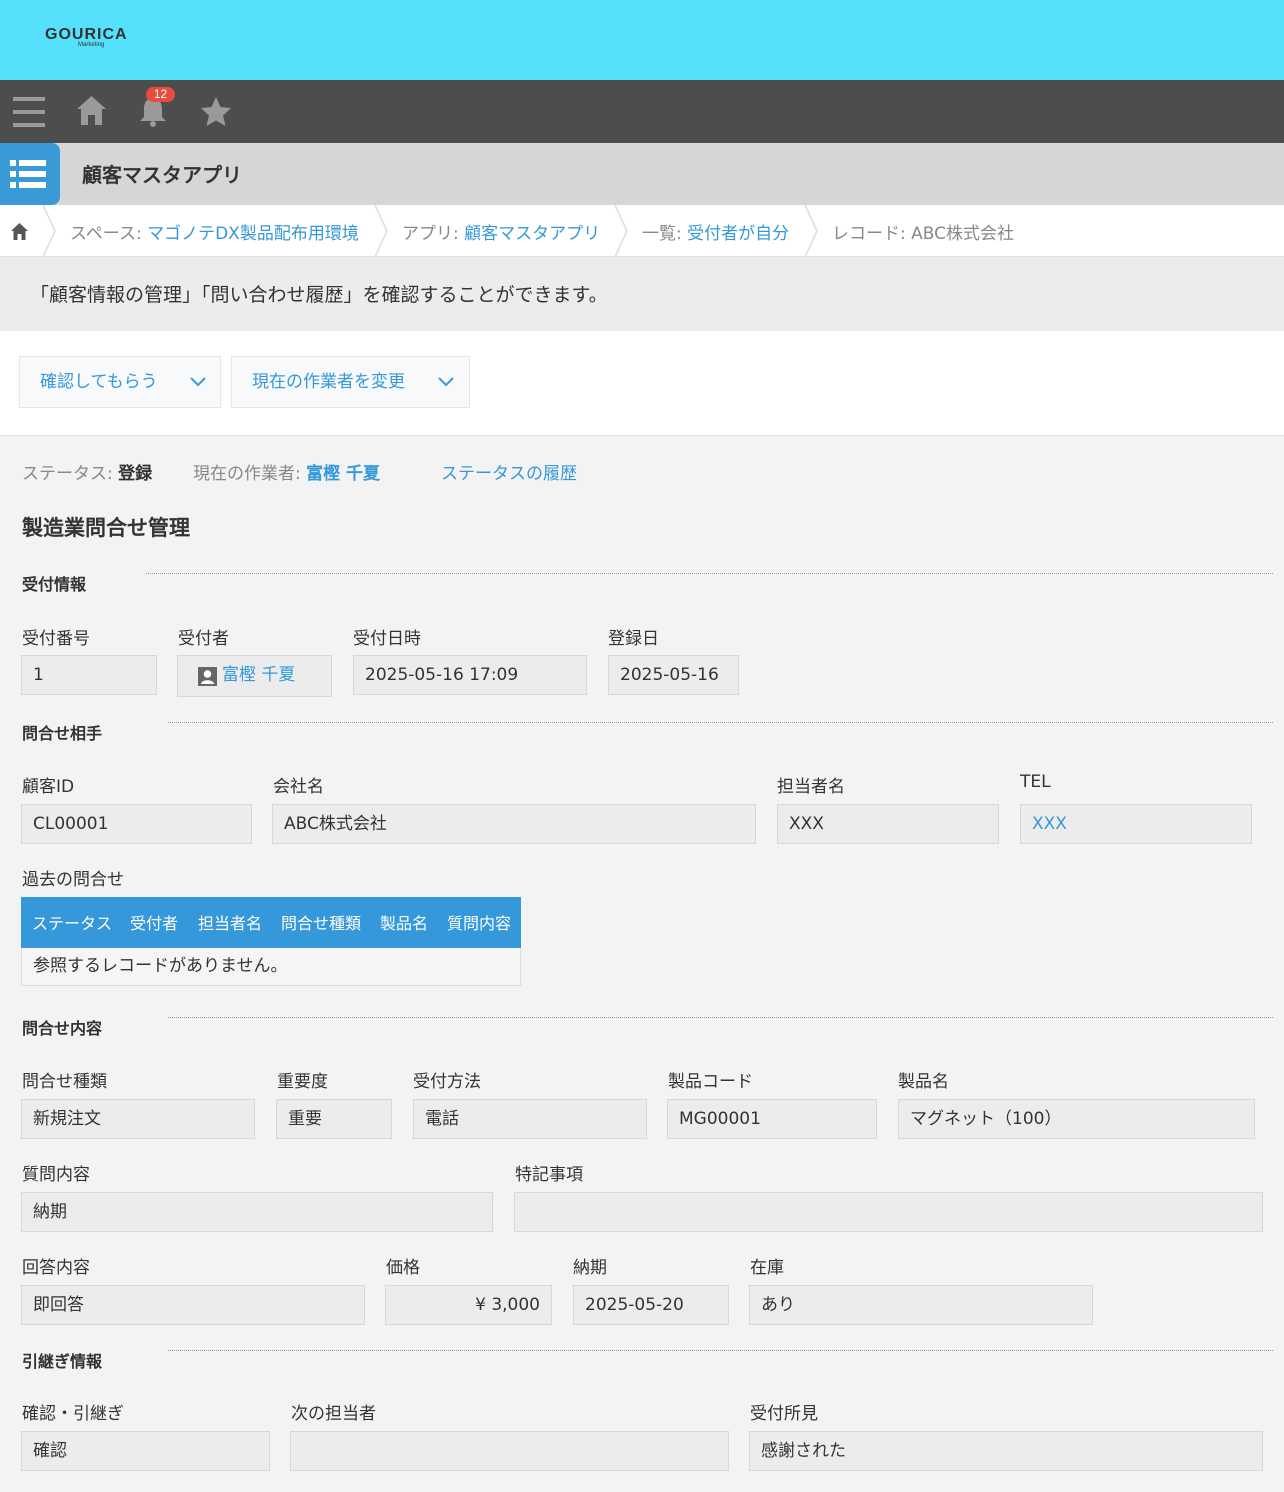 The width and height of the screenshot is (1284, 1492). Describe the element at coordinates (271, 967) in the screenshot. I see `past-inquiries-empty-message: 参照するレコードがありません。` at that location.